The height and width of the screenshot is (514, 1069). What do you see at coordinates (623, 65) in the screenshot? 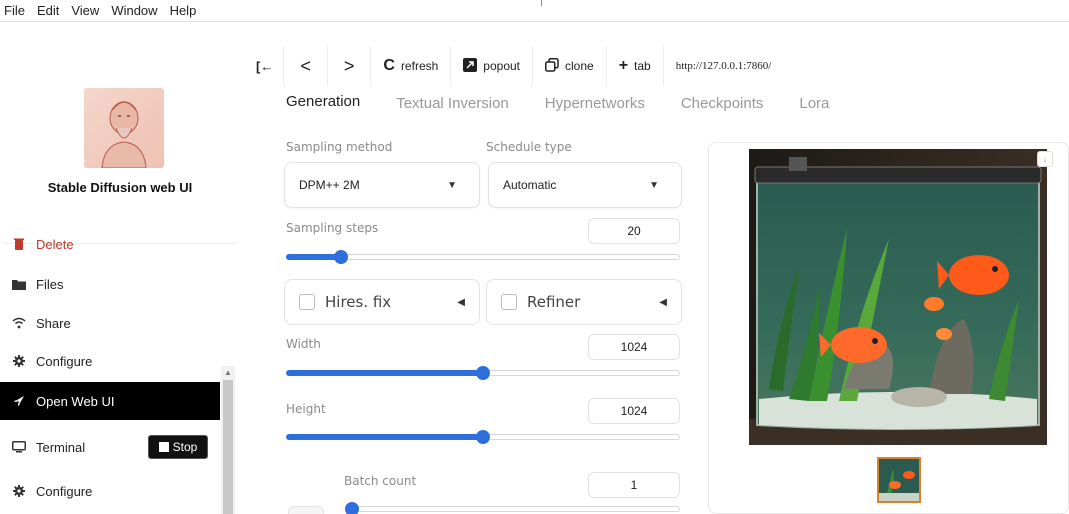
I see `plus-icon: +` at bounding box center [623, 65].